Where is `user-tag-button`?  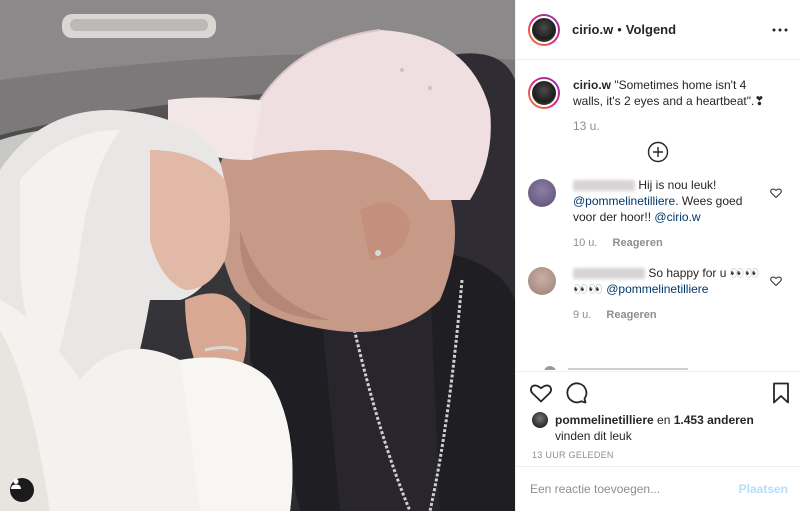
user-tag-button is located at coordinates (22, 490).